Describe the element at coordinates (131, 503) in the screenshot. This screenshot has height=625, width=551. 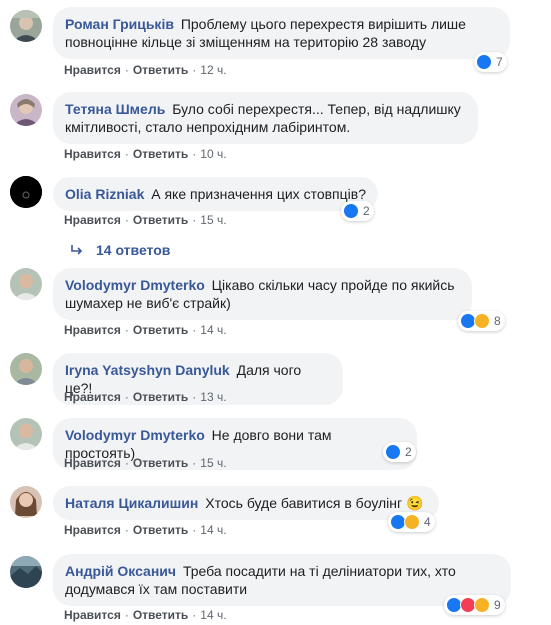
I see `comment-author: Наталя Цикалишин` at that location.